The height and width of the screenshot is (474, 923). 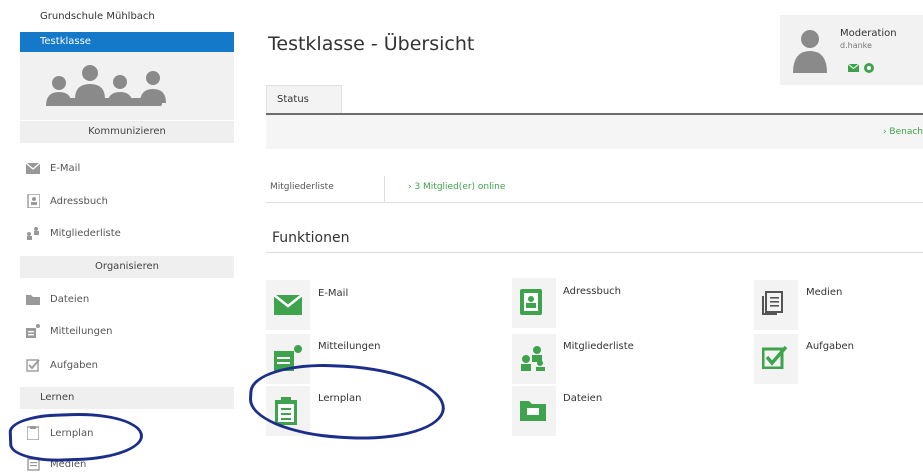 What do you see at coordinates (903, 132) in the screenshot?
I see `notifications-link: › Benach` at bounding box center [903, 132].